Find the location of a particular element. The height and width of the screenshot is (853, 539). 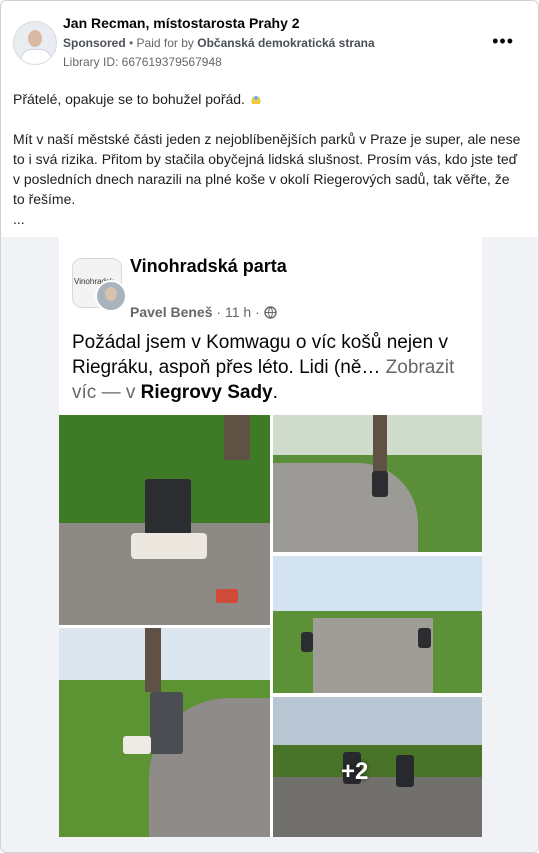

photo-3-bin is located at coordinates (166, 723).